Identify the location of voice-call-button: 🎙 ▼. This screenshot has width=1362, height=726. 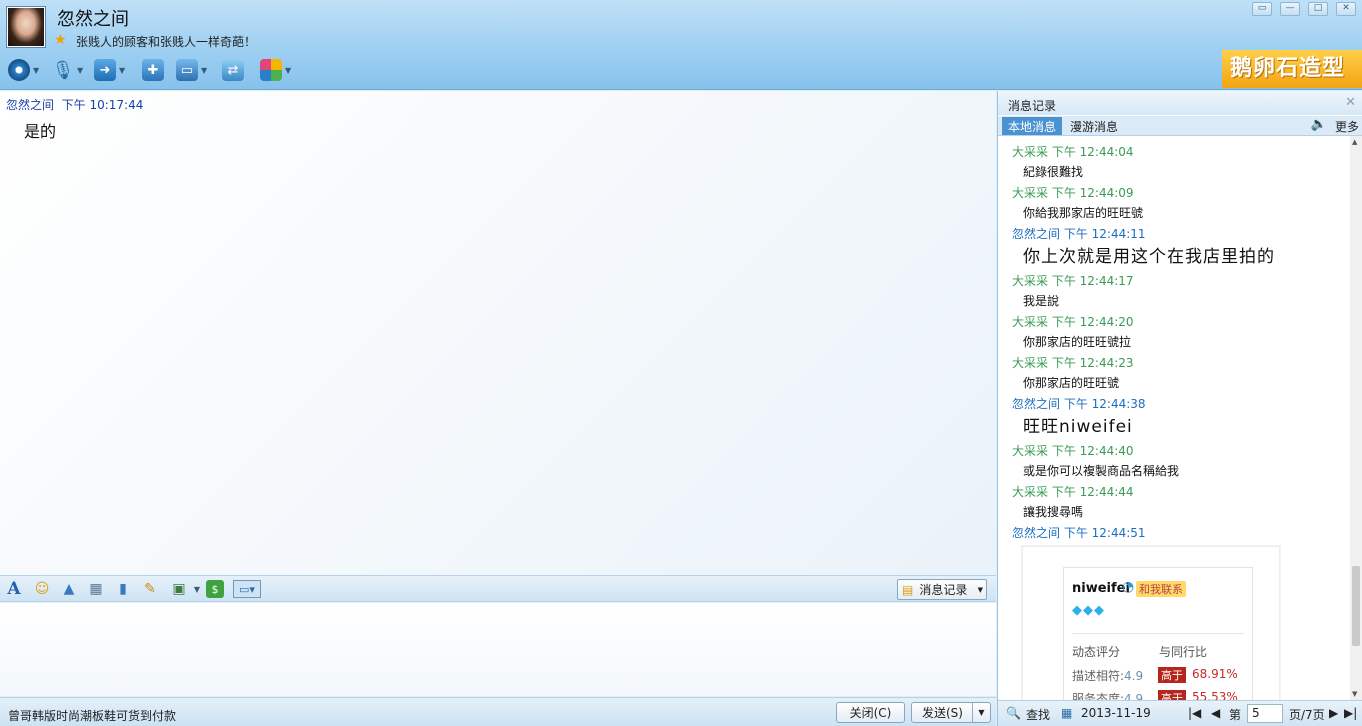
(68, 70).